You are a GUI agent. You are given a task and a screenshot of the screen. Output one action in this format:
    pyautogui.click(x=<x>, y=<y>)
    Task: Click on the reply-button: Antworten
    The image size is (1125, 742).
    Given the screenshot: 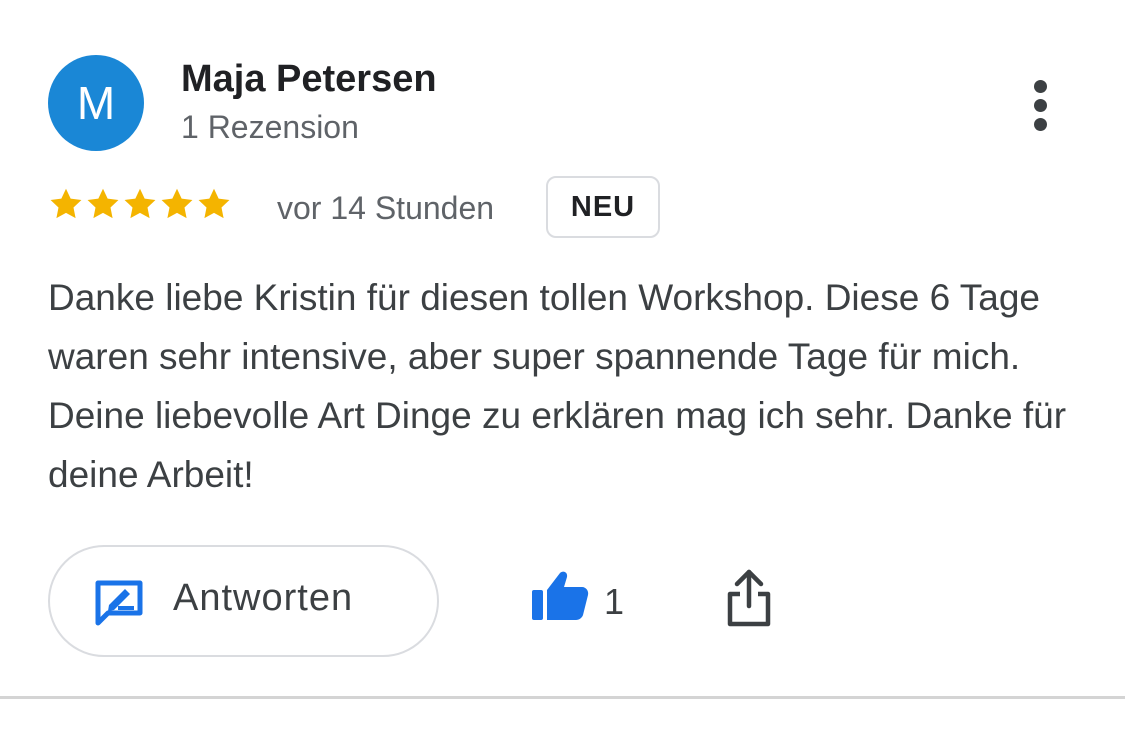 What is the action you would take?
    pyautogui.click(x=243, y=601)
    